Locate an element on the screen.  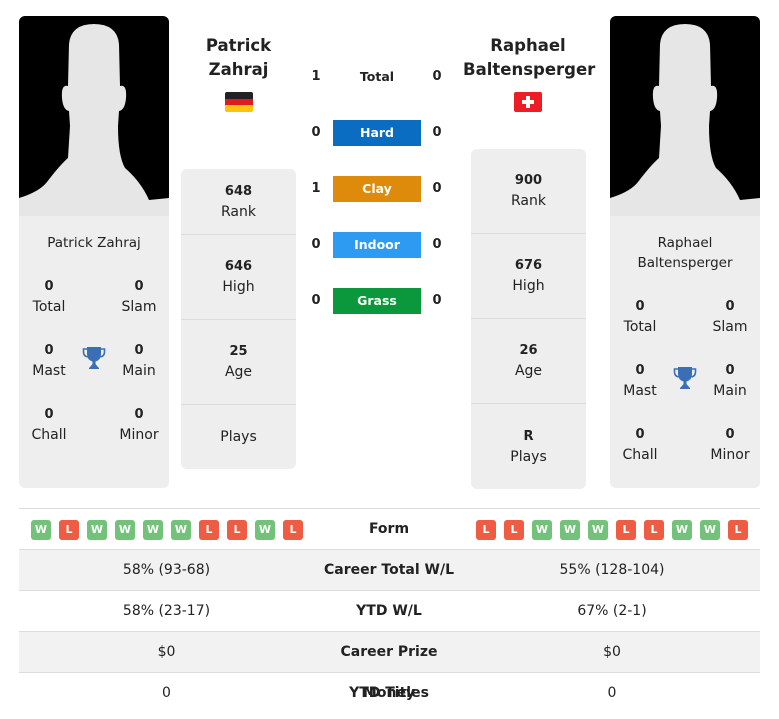
titles-label: Slam is located at coordinates (730, 327).